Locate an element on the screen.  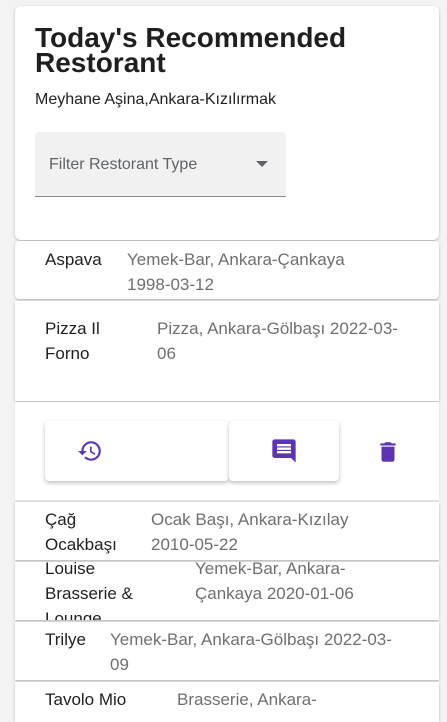
filter-restaurant-type-select: Filter Restorant Type is located at coordinates (160, 164).